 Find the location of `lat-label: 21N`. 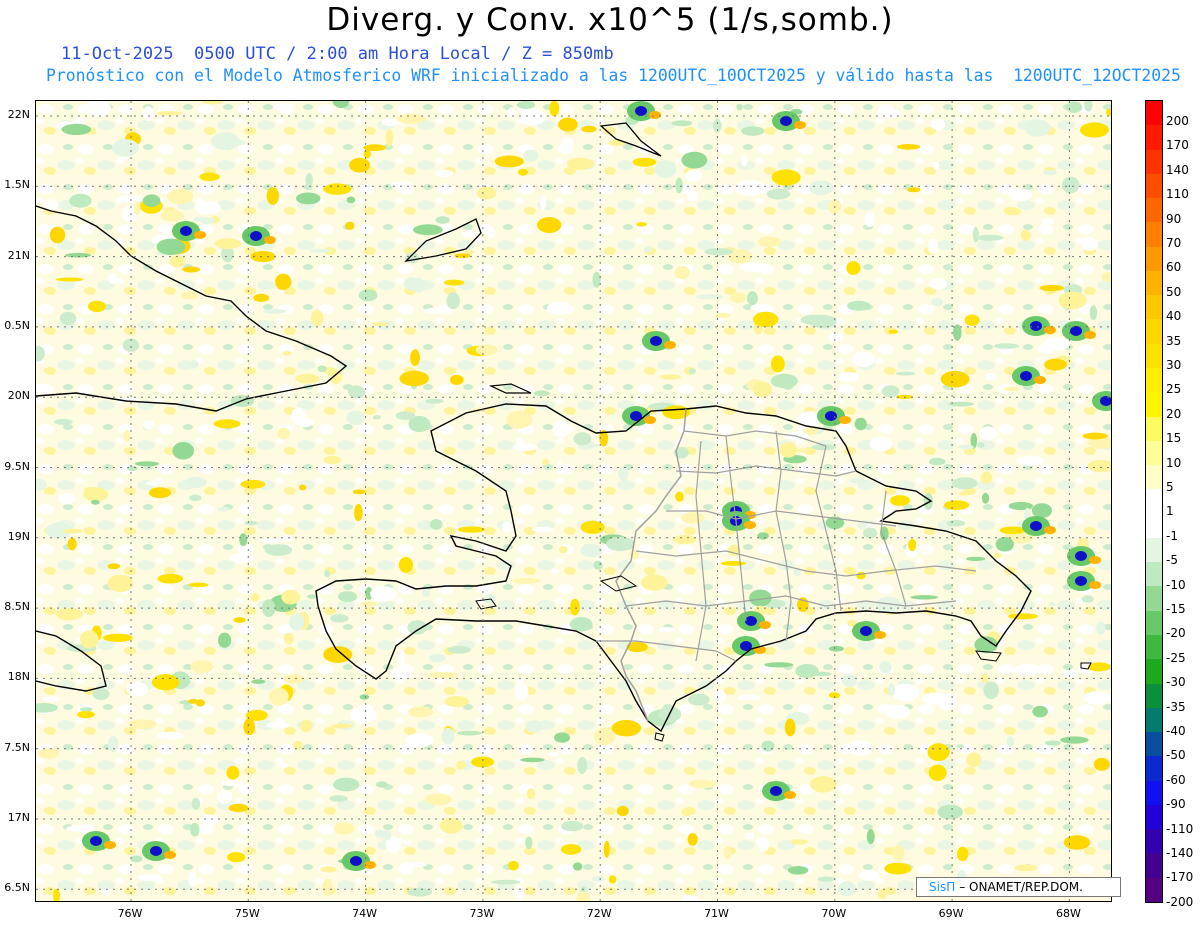

lat-label: 21N is located at coordinates (18, 255).